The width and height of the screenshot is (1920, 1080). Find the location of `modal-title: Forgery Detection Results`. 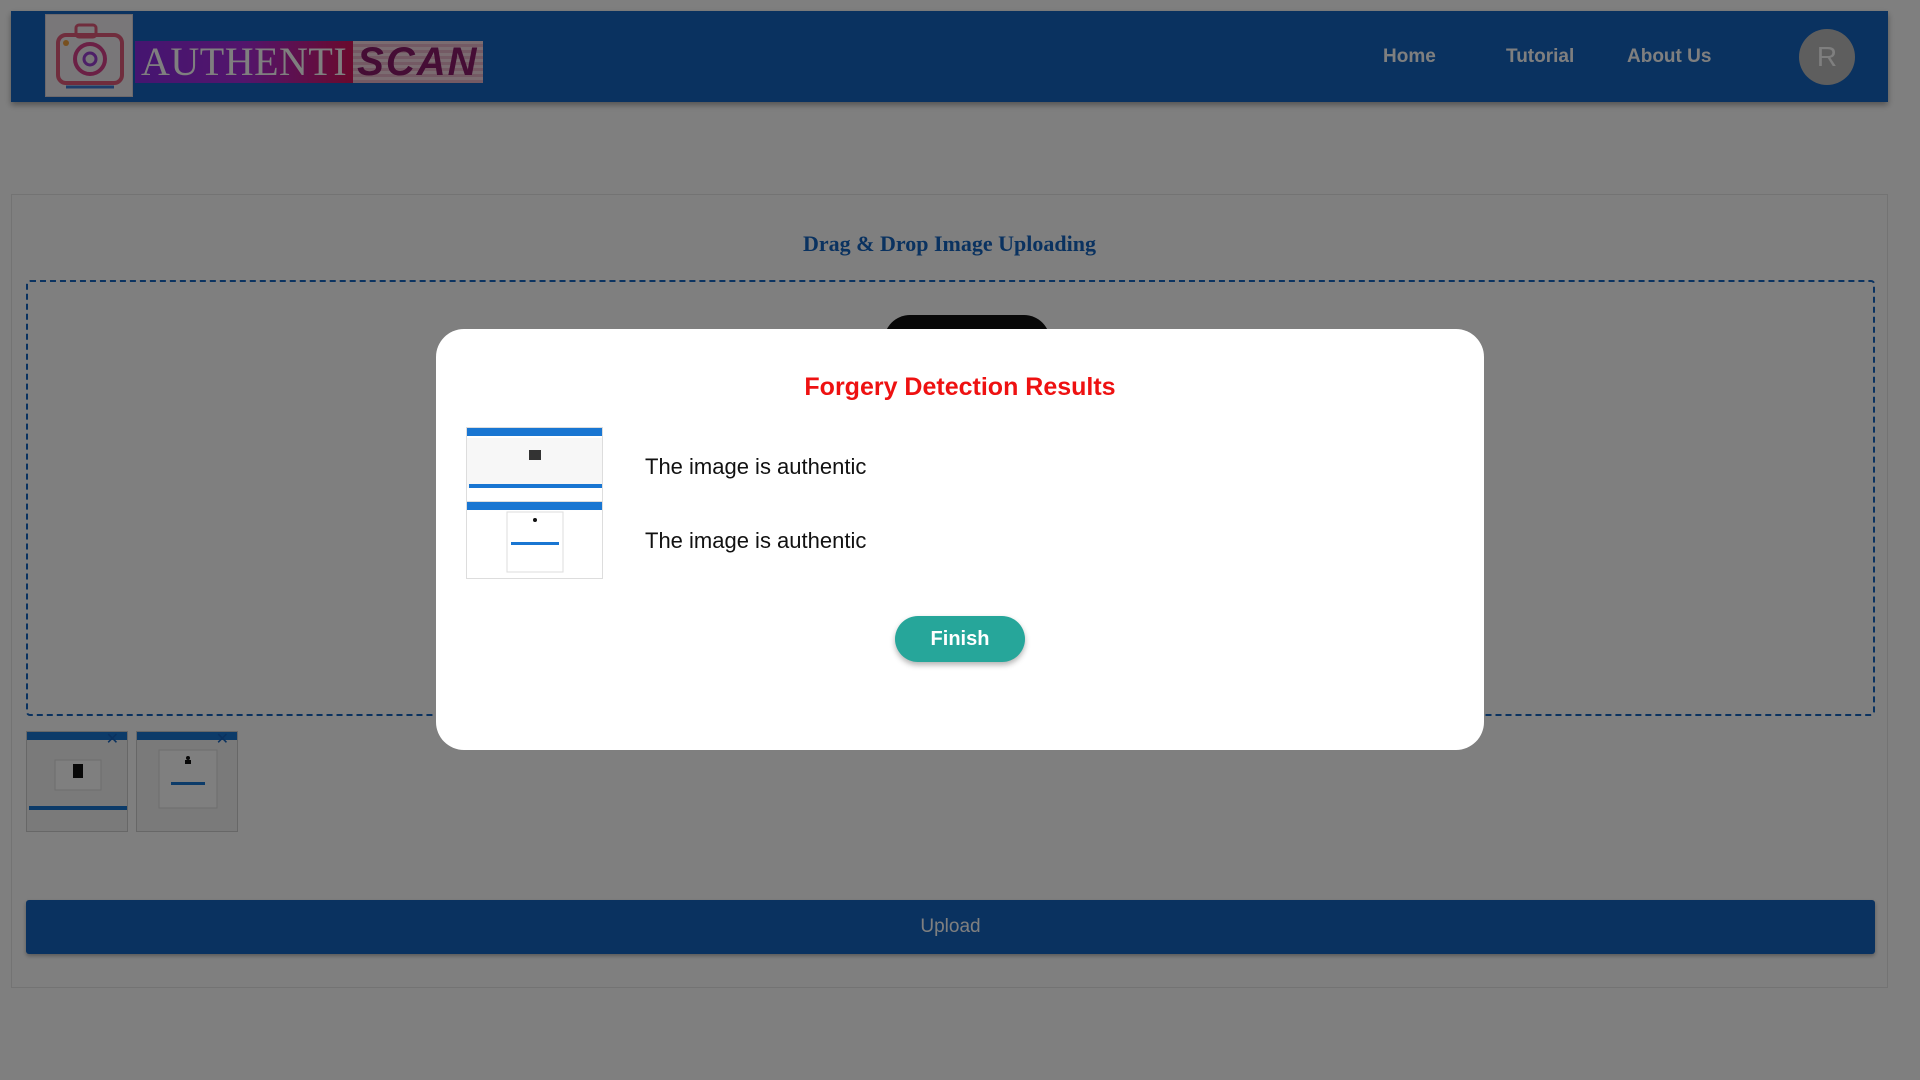

modal-title: Forgery Detection Results is located at coordinates (960, 387).